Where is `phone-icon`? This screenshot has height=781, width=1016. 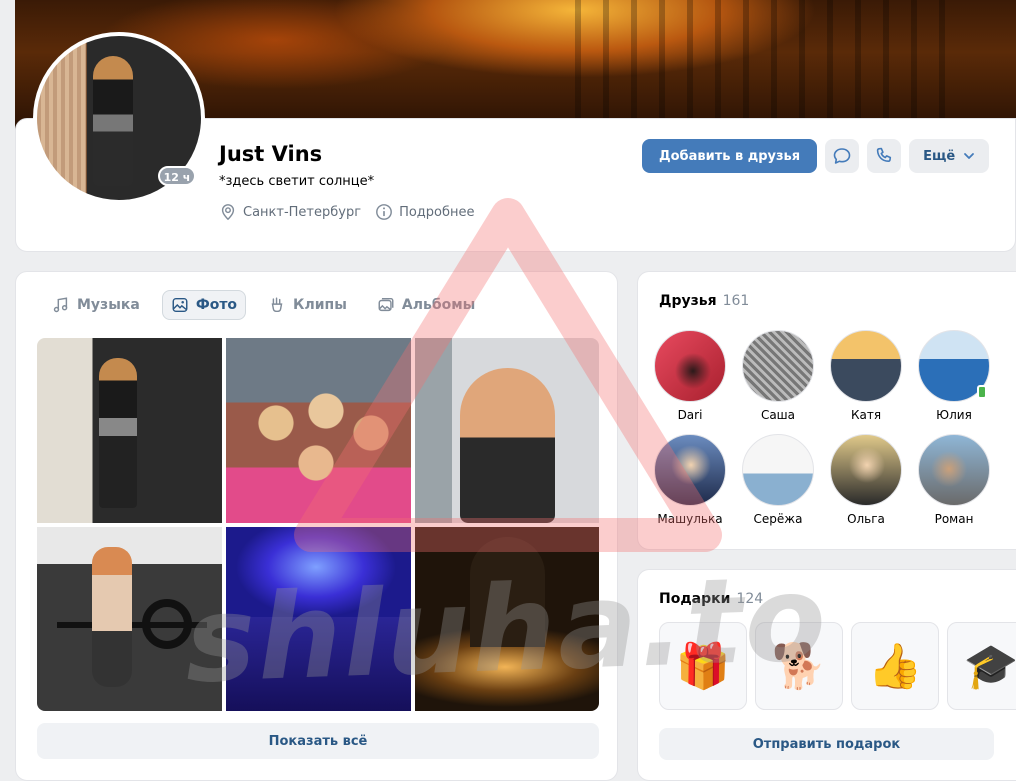
phone-icon is located at coordinates (884, 154).